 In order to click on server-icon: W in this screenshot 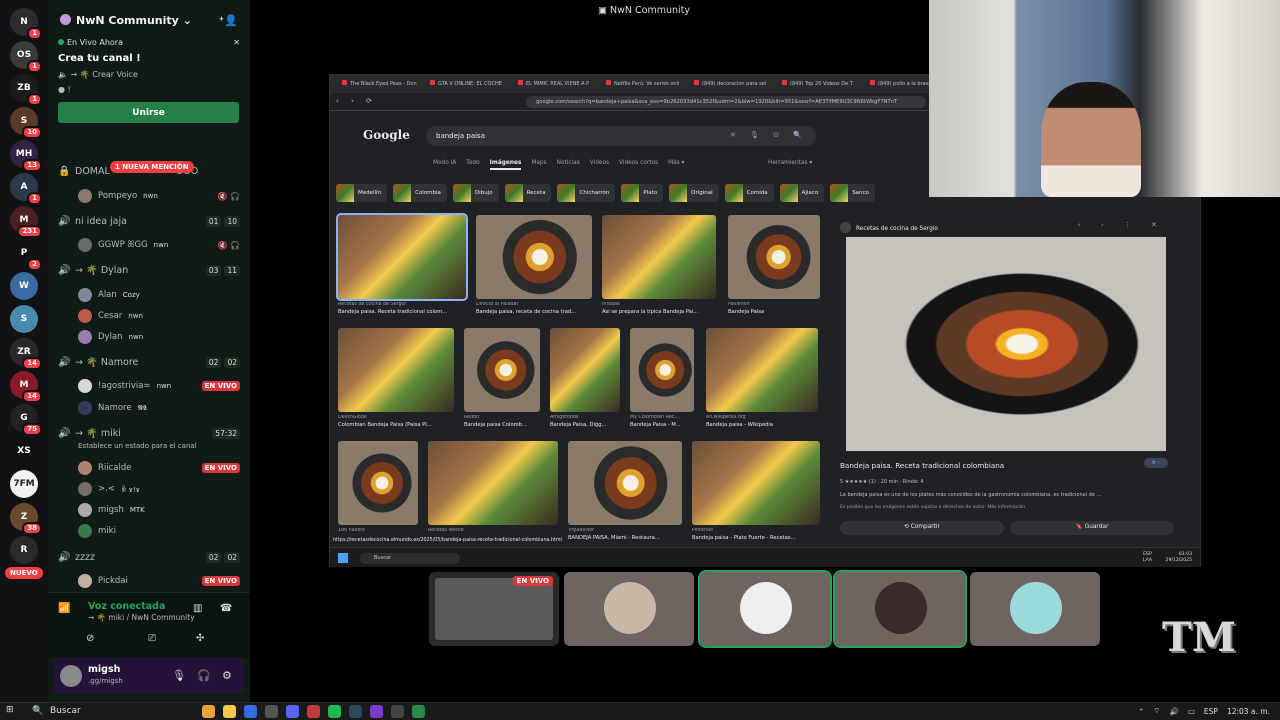, I will do `click(24, 286)`.